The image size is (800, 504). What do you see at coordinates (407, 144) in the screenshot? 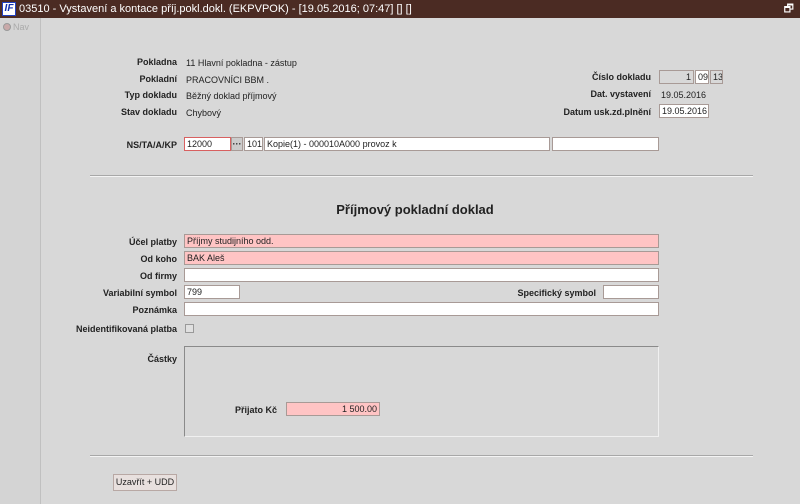
I see `a-input: Kopie(1) - 000010A000 provoz k` at bounding box center [407, 144].